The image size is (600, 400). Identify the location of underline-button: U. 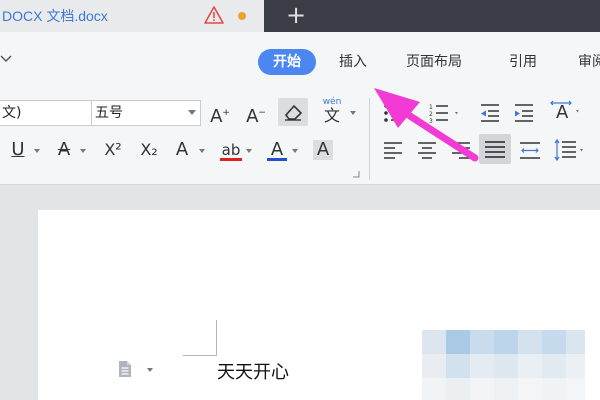
(18, 150).